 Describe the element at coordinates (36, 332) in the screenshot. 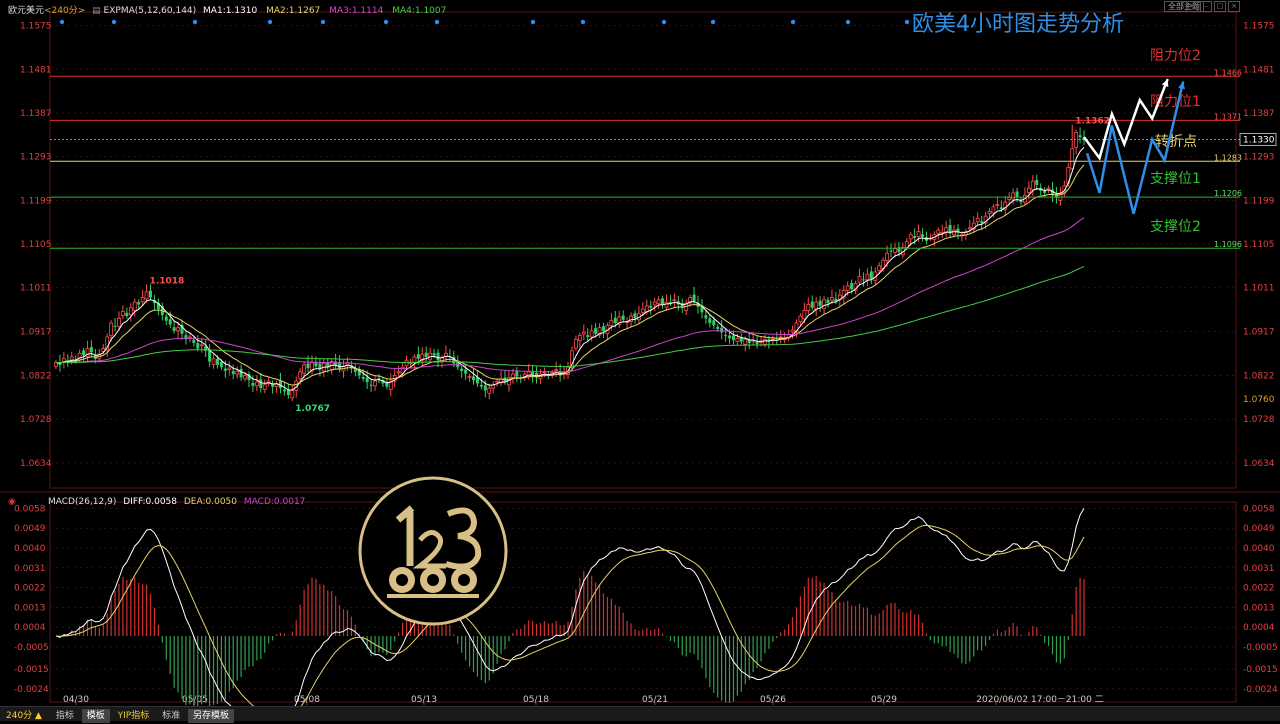

I see `price-tick-left: 1.0917` at that location.